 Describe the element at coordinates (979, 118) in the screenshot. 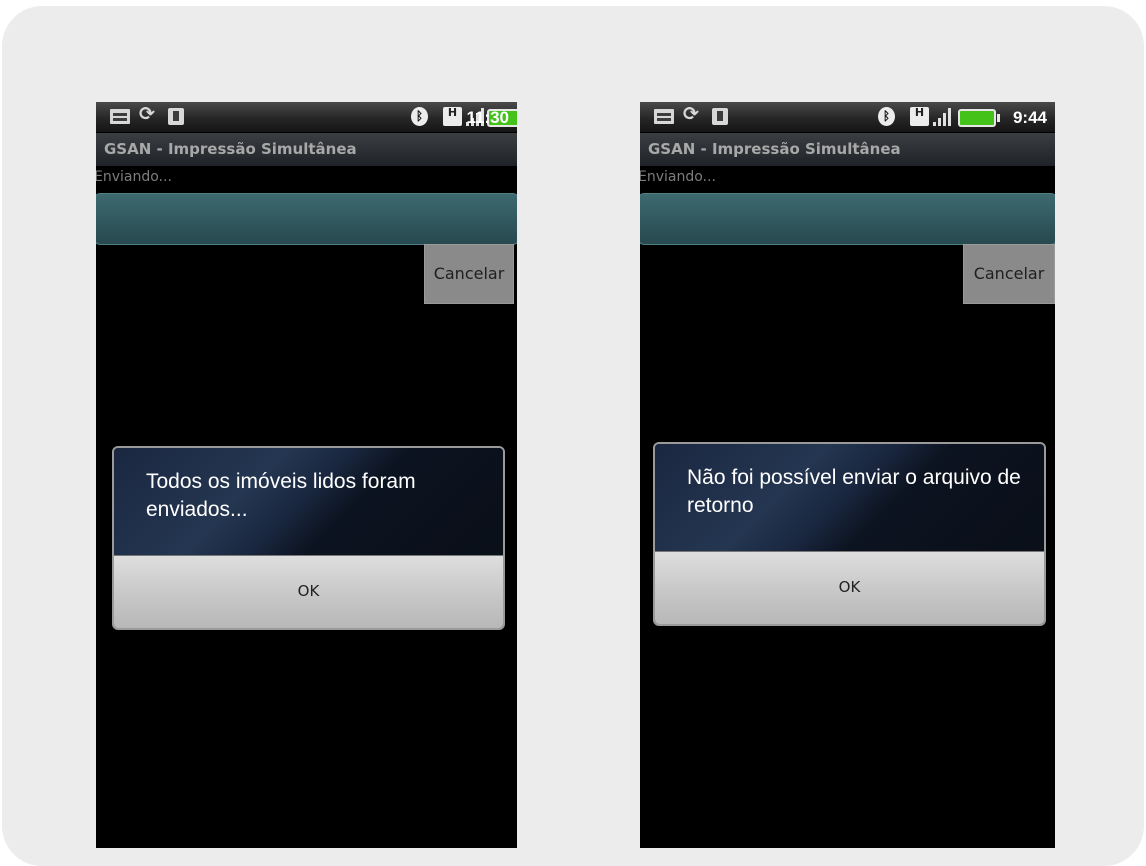

I see `battery-icon` at that location.